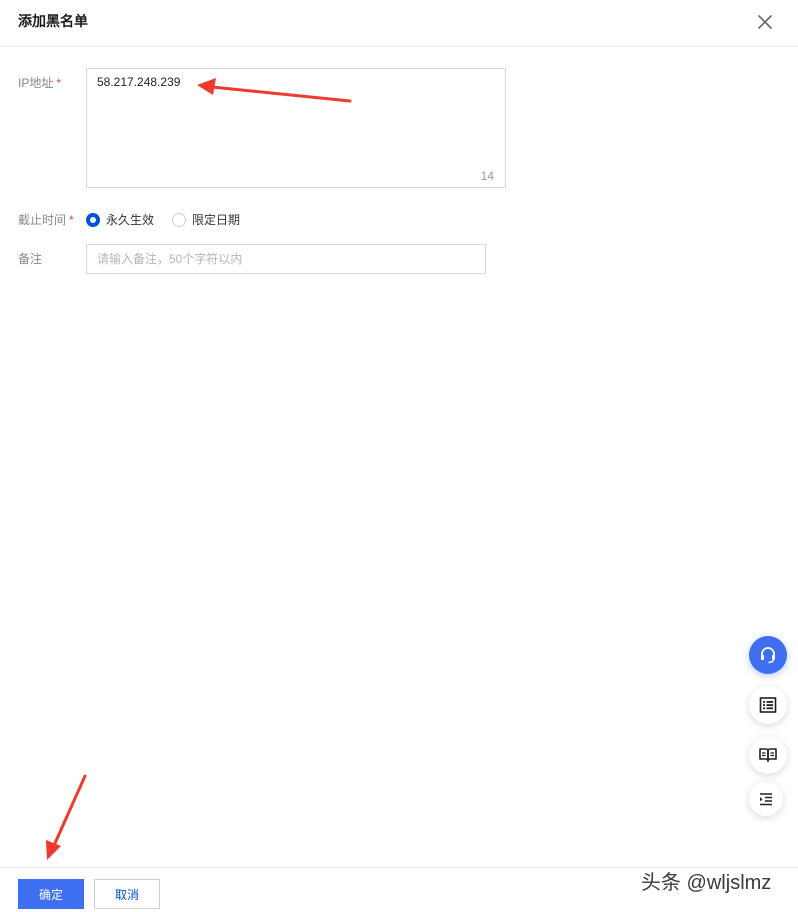 This screenshot has height=912, width=798. Describe the element at coordinates (127, 894) in the screenshot. I see `cancel-button: 取消` at that location.